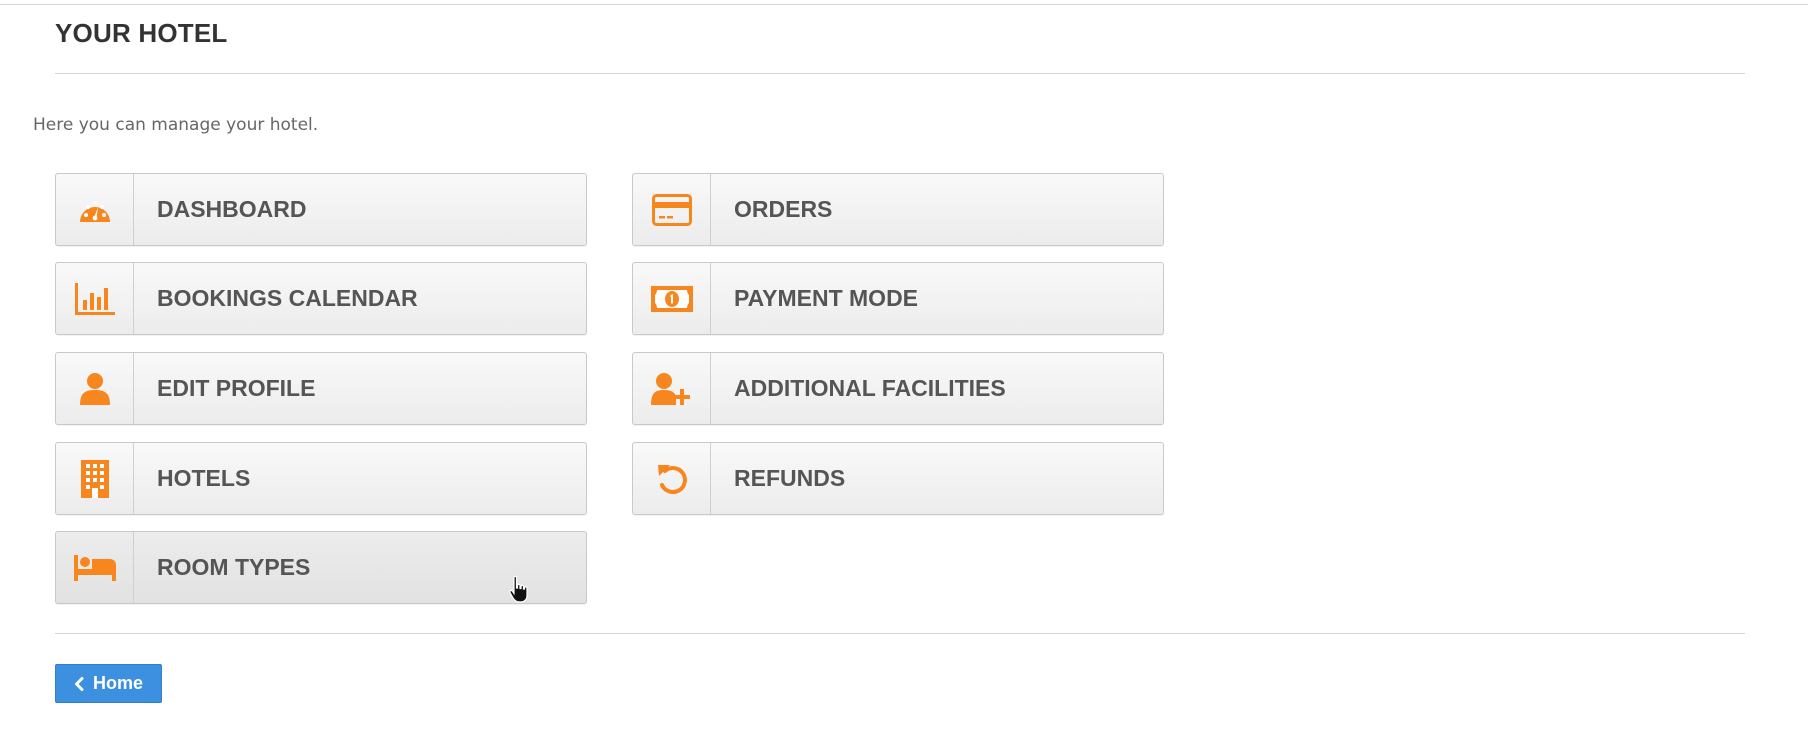  Describe the element at coordinates (79, 683) in the screenshot. I see `chevron-left-icon` at that location.